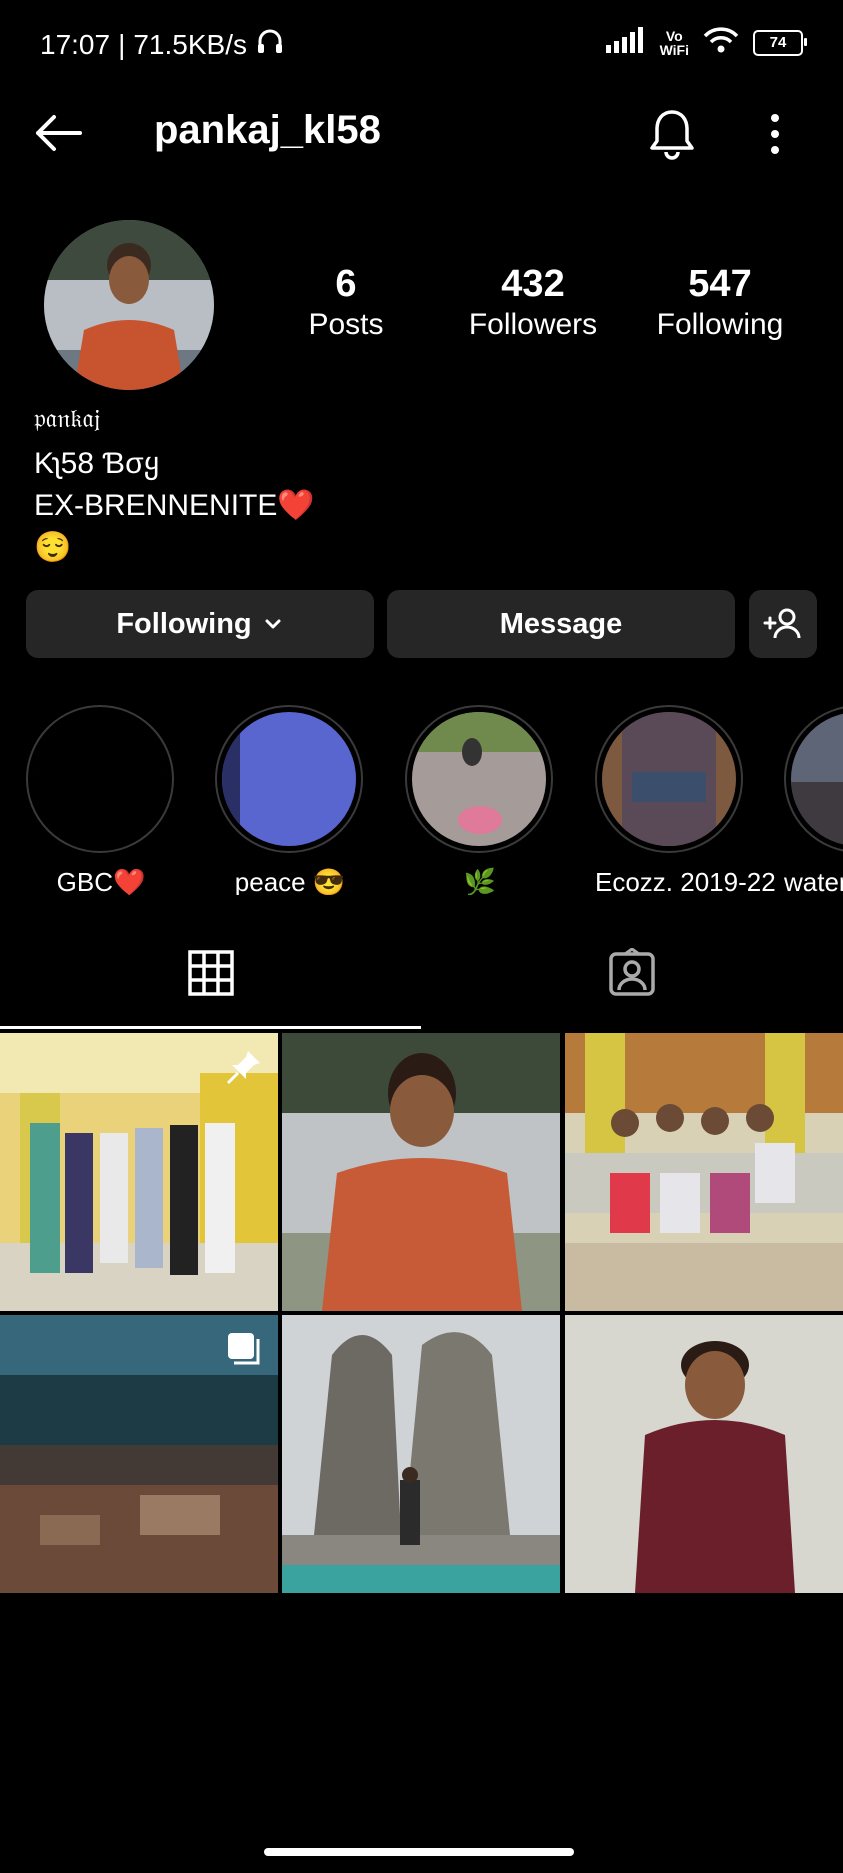  Describe the element at coordinates (720, 324) in the screenshot. I see `following-label: Following` at that location.